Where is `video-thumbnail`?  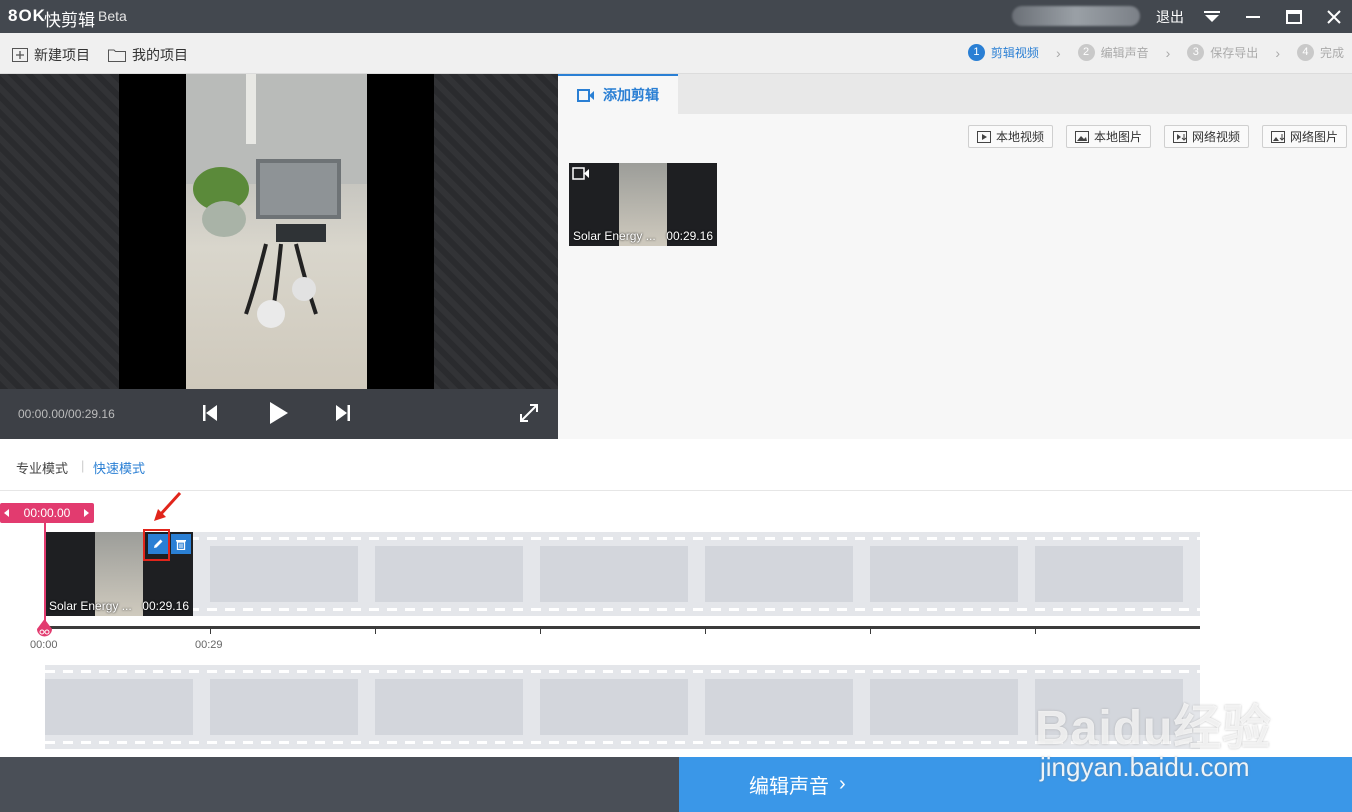
video-thumbnail is located at coordinates (276, 231).